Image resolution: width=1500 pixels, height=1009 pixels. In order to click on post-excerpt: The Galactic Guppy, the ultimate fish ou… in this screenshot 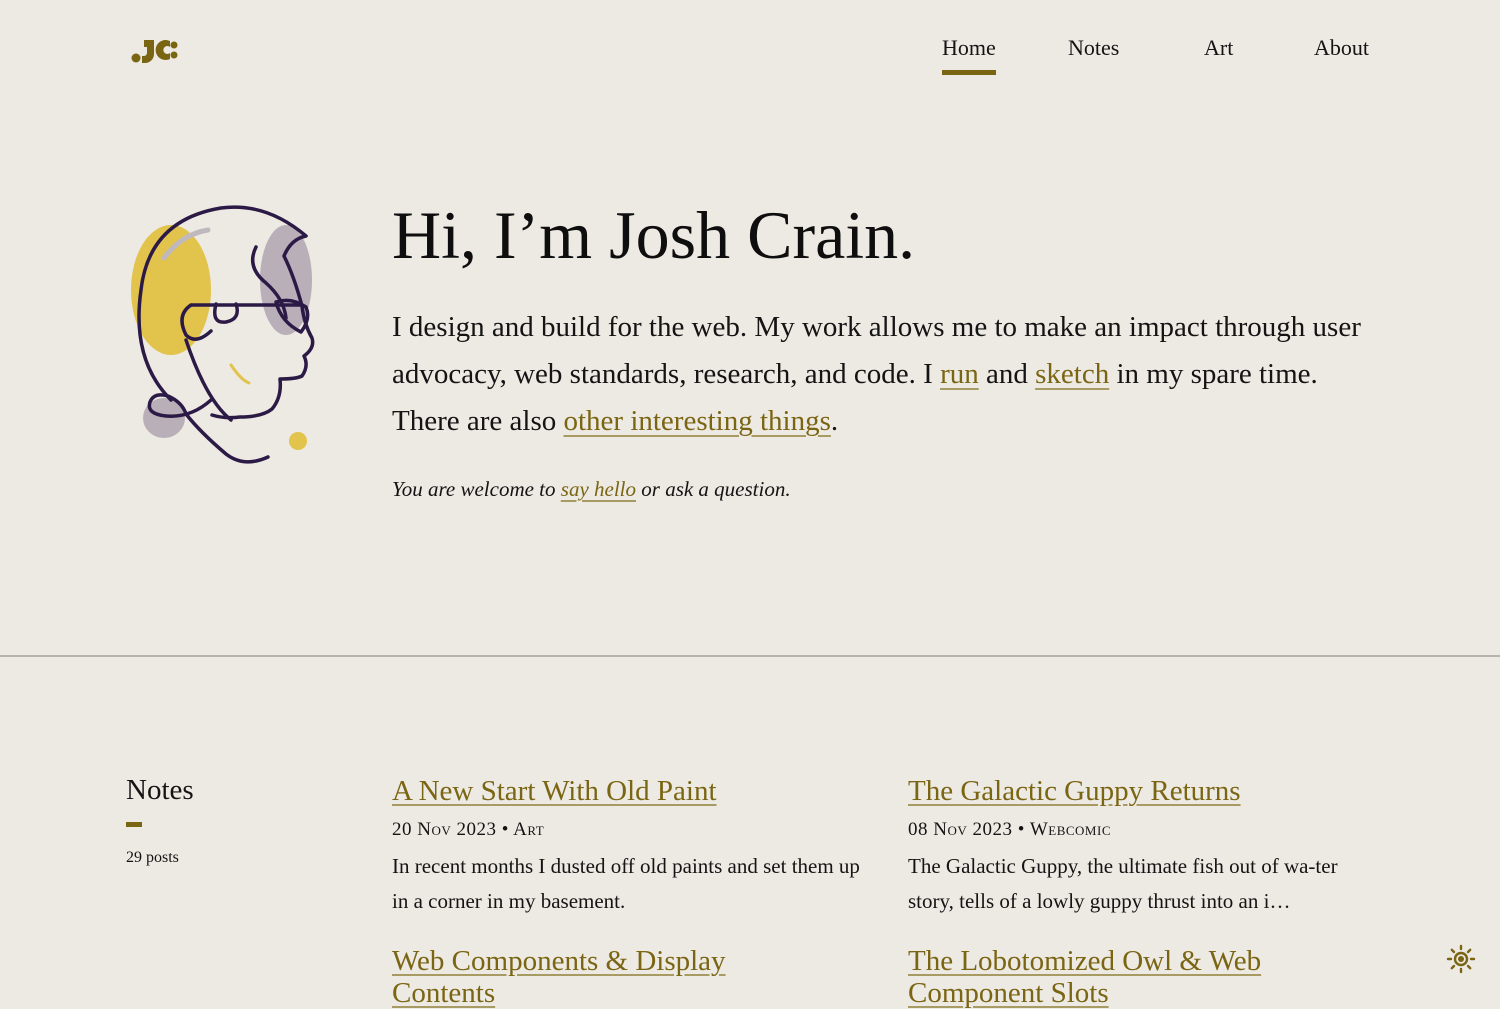, I will do `click(1123, 883)`.